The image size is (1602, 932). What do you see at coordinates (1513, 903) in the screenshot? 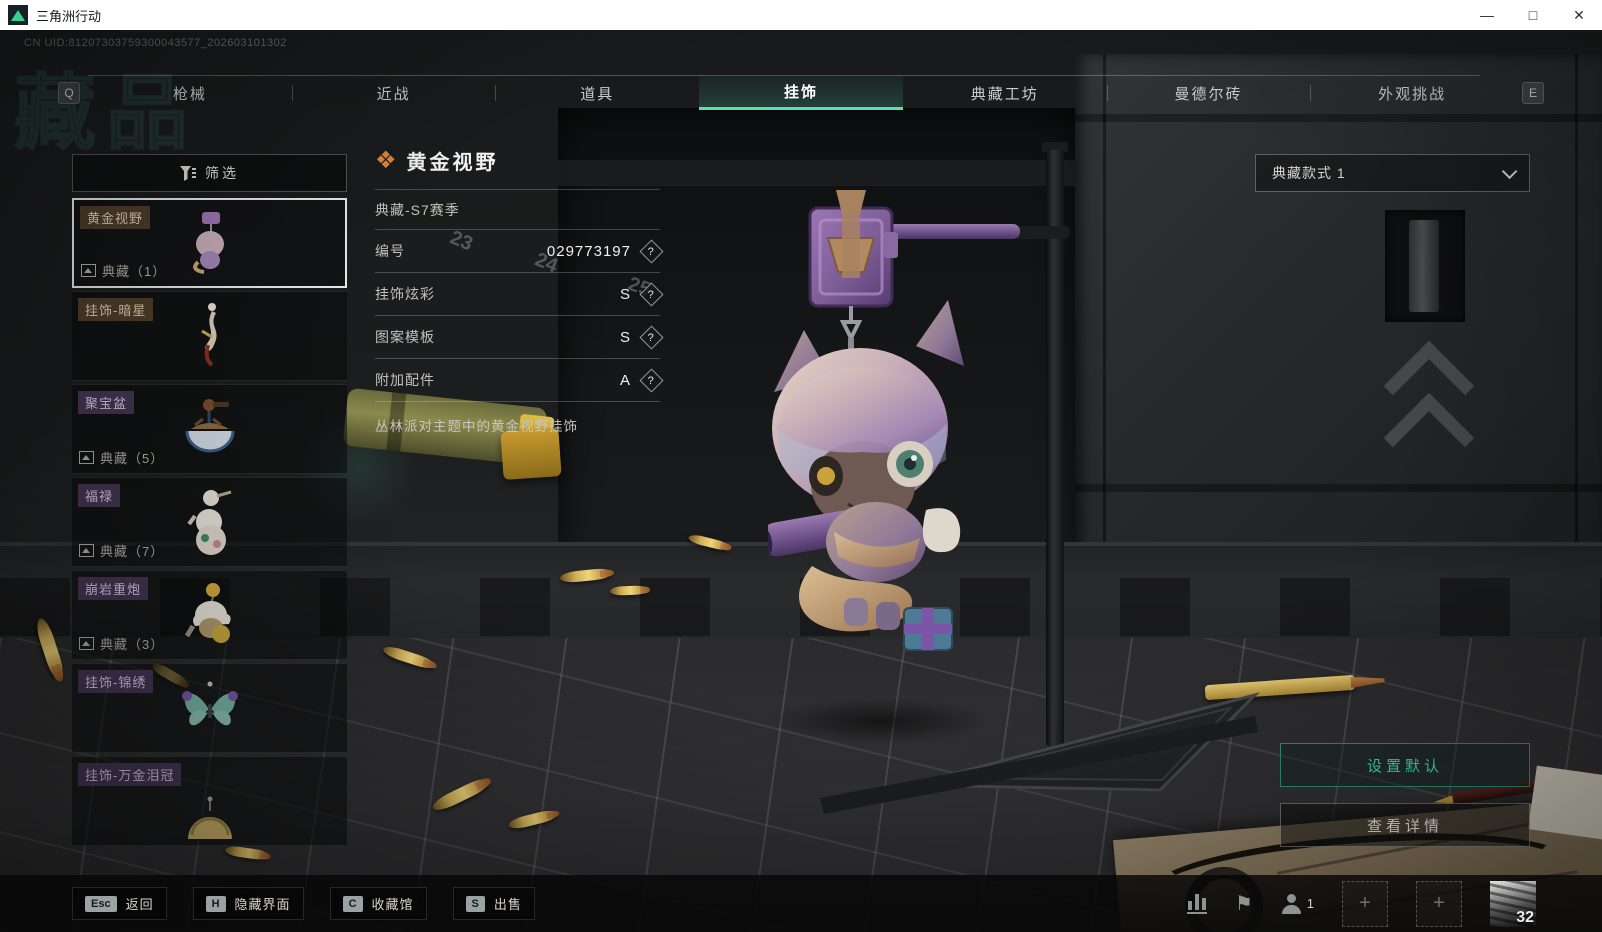
I see `player-avatar: 32` at bounding box center [1513, 903].